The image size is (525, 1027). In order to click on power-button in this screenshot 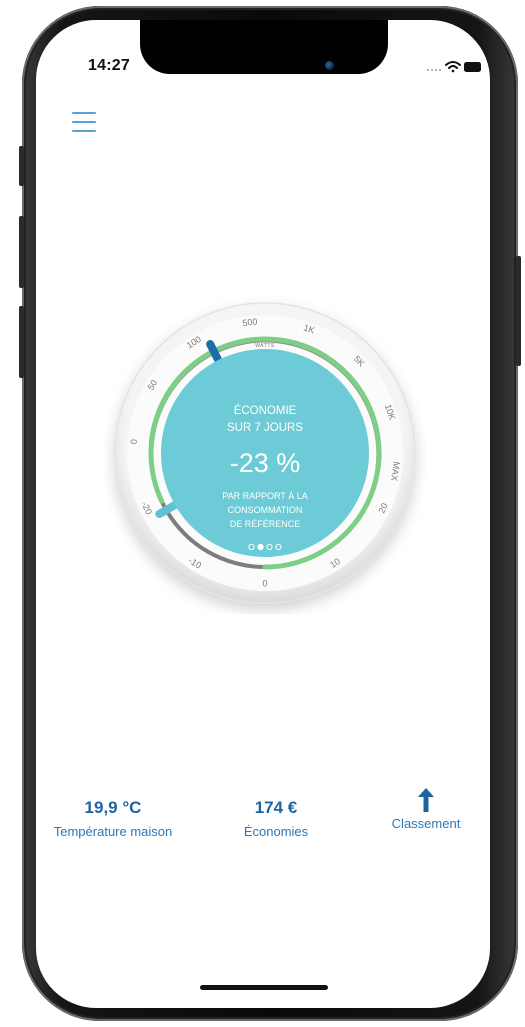, I will do `click(518, 311)`.